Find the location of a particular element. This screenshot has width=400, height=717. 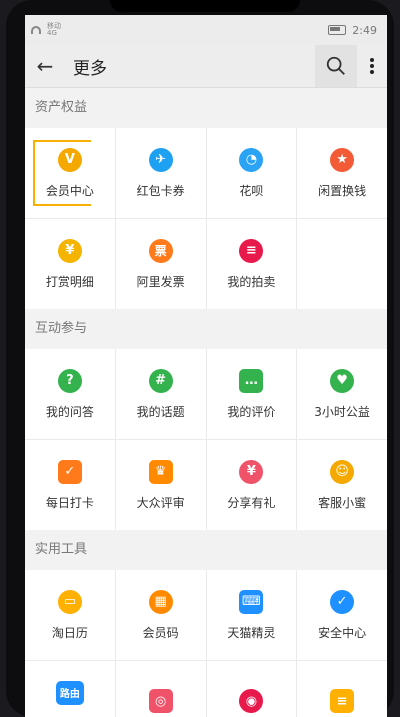

grid-item-label: 客服小蜜 is located at coordinates (342, 502).